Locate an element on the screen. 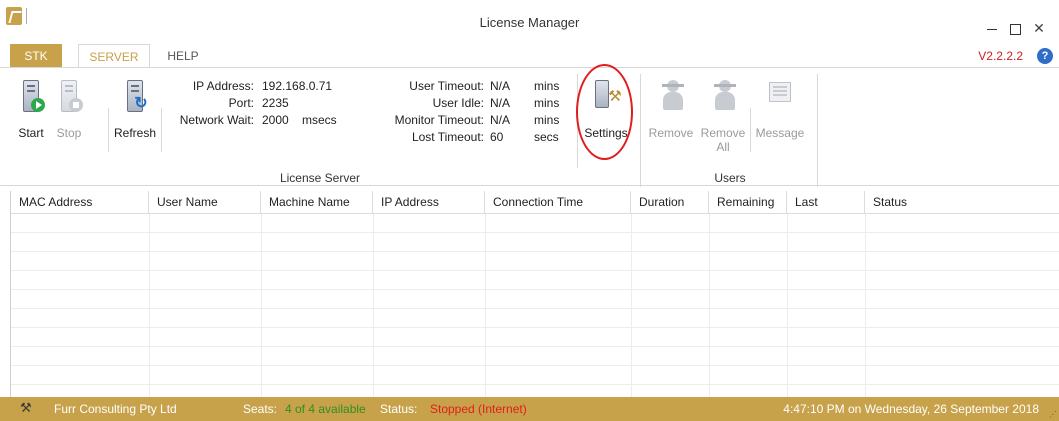  start-label: Start is located at coordinates (31, 133).